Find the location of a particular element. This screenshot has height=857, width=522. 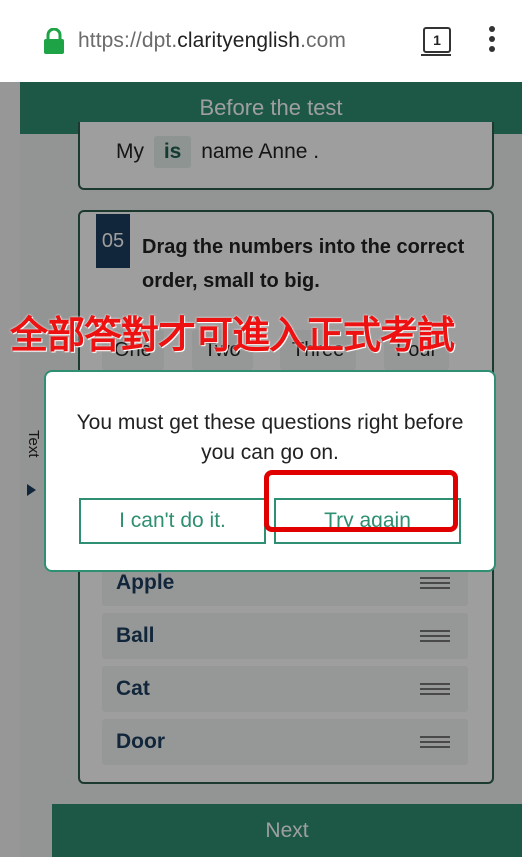

highlight-box is located at coordinates (361, 501).